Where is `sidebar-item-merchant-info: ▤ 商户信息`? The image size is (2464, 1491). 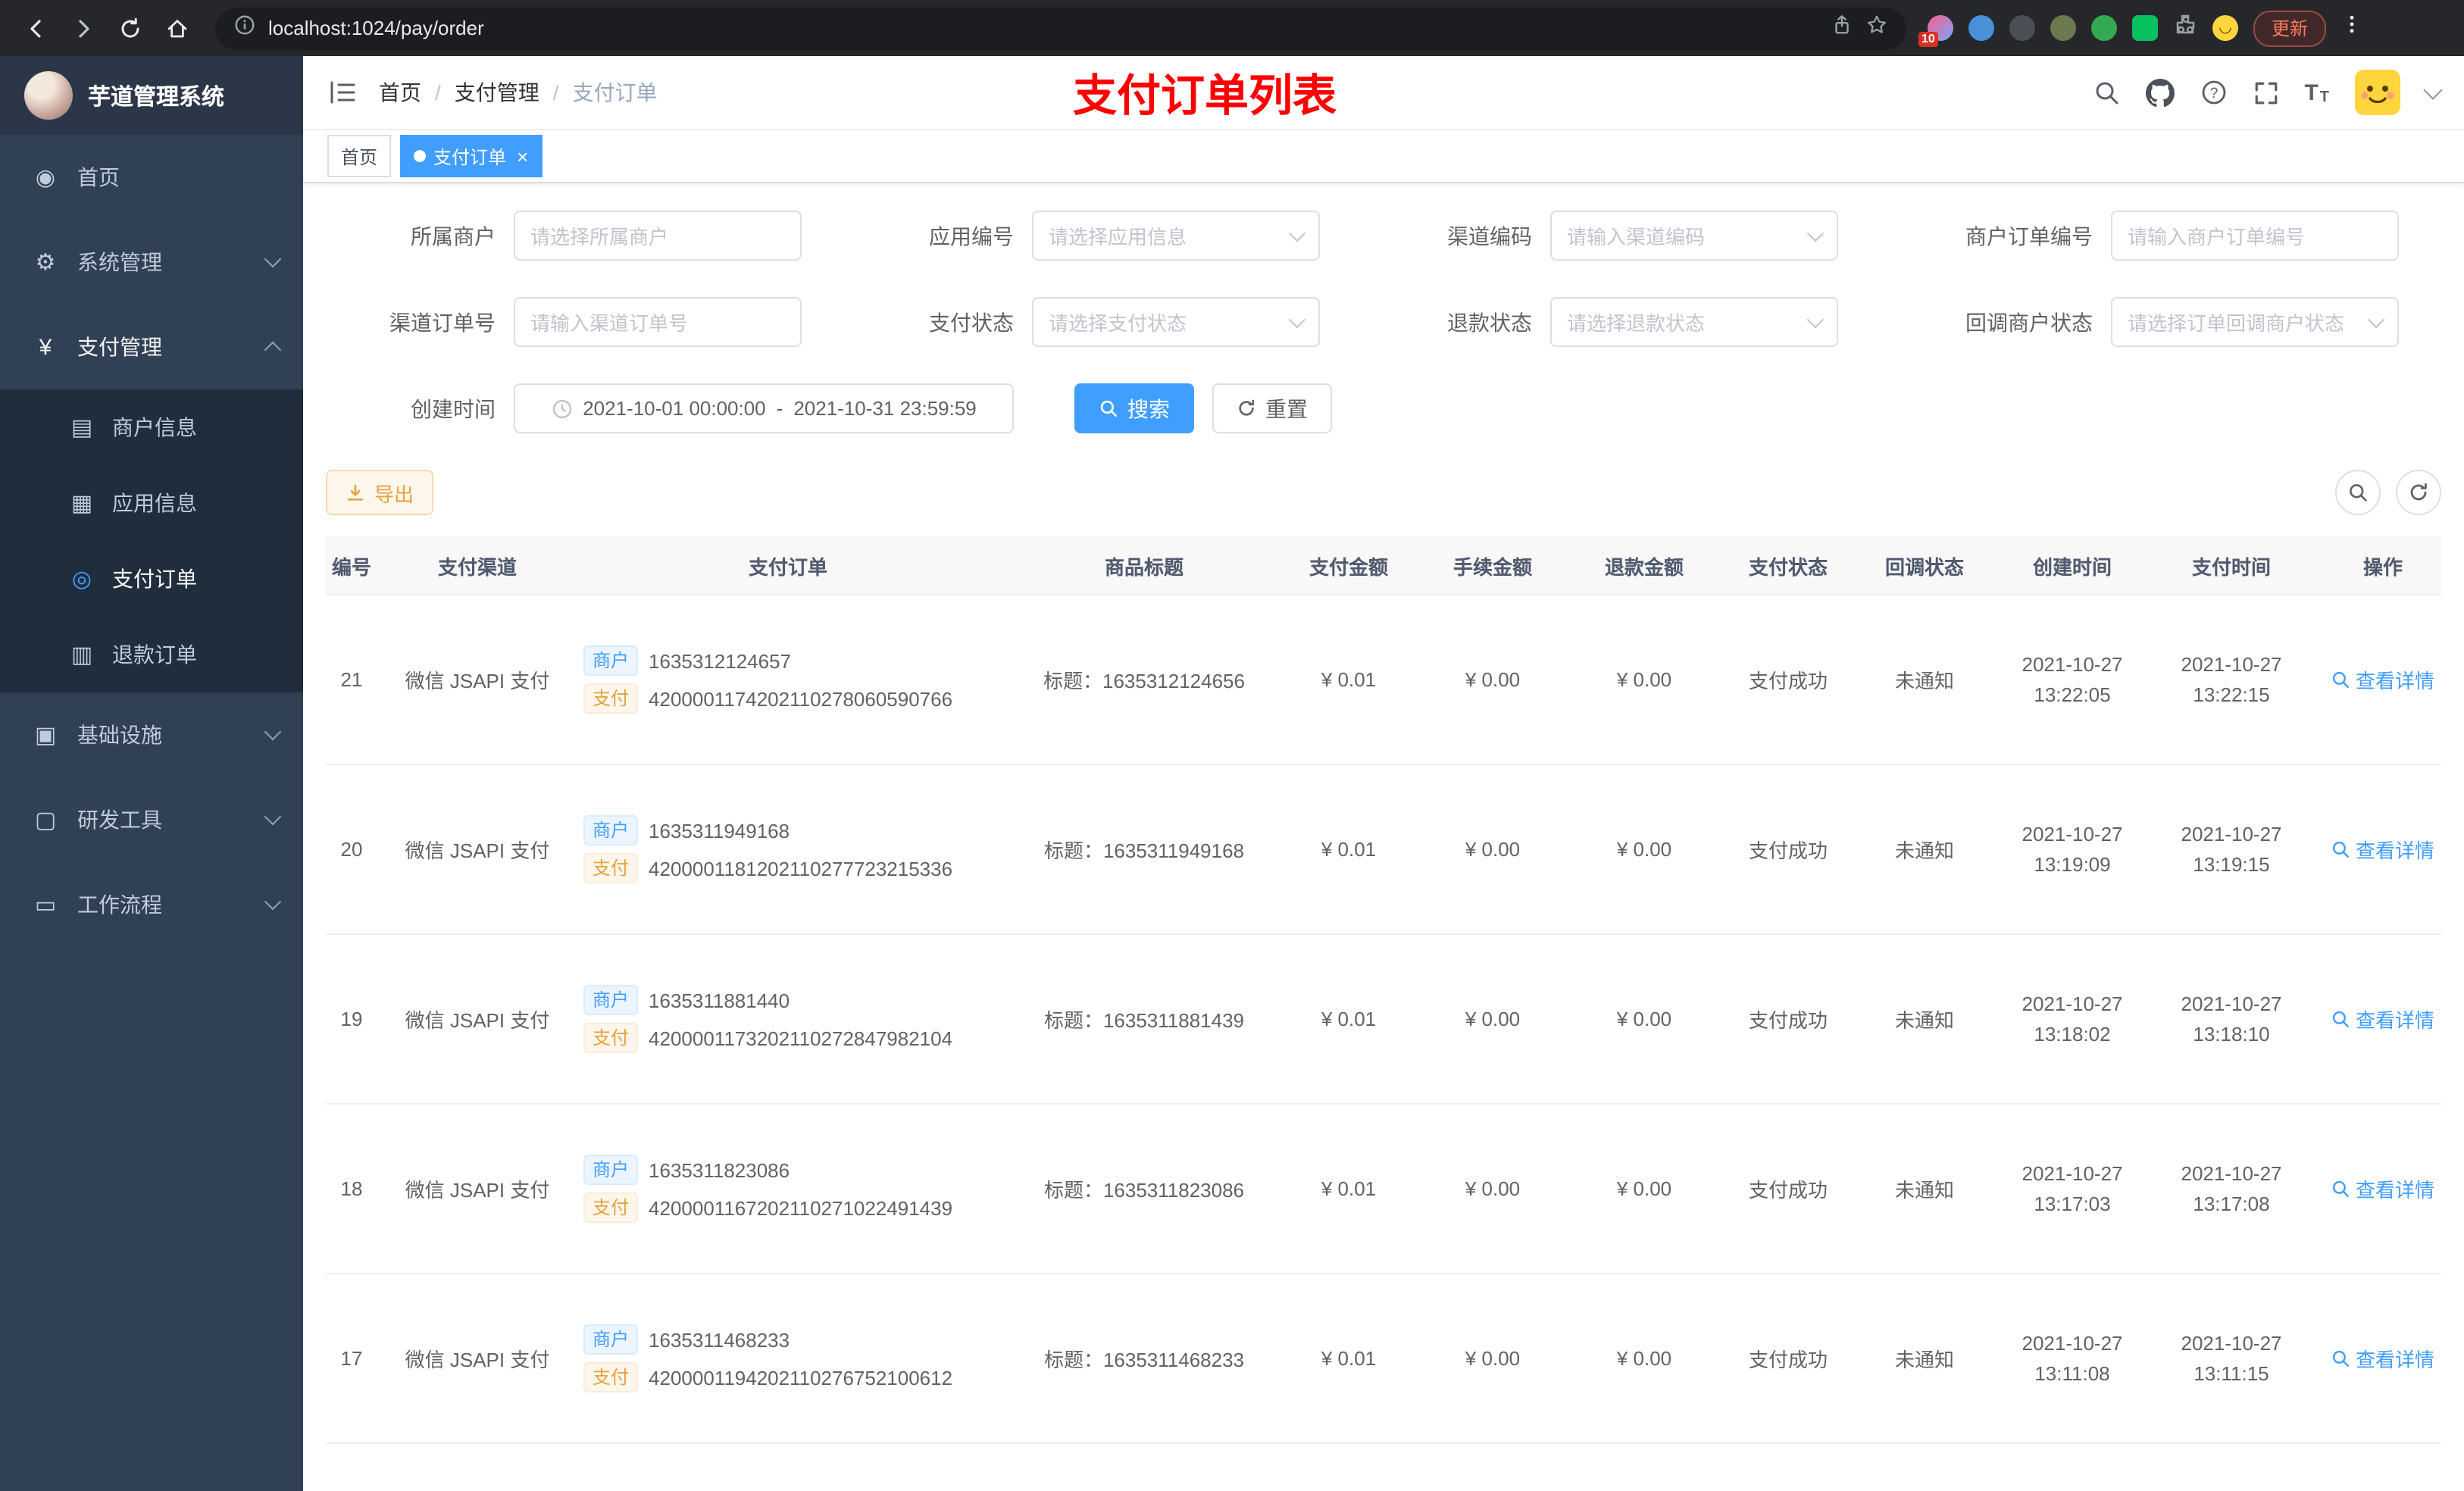
sidebar-item-merchant-info: ▤ 商户信息 is located at coordinates (151, 427).